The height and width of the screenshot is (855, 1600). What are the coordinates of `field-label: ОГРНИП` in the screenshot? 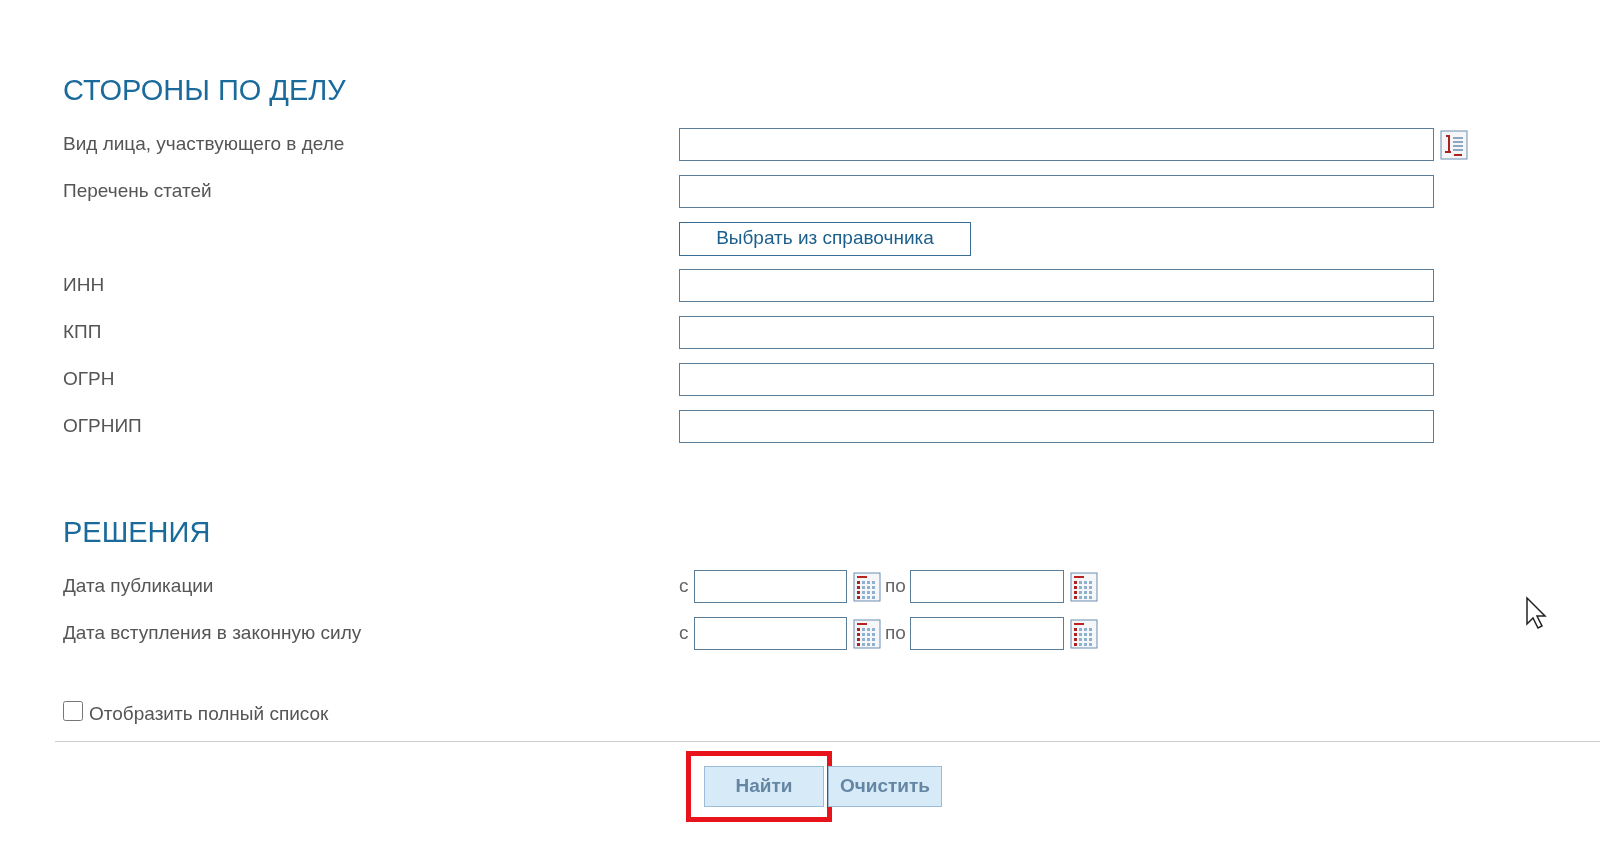 It's located at (103, 426).